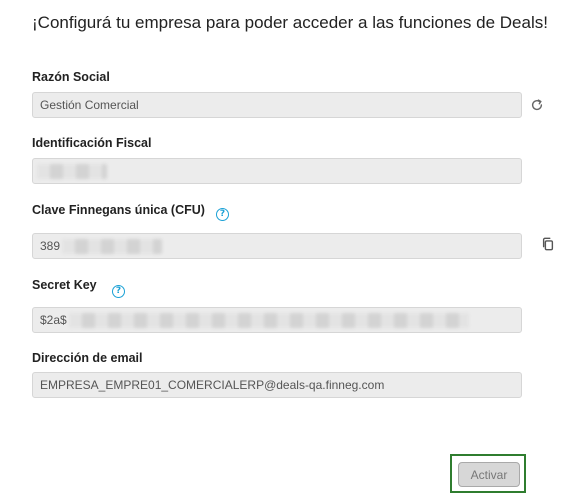  I want to click on secret-key-field: $2a$, so click(277, 320).